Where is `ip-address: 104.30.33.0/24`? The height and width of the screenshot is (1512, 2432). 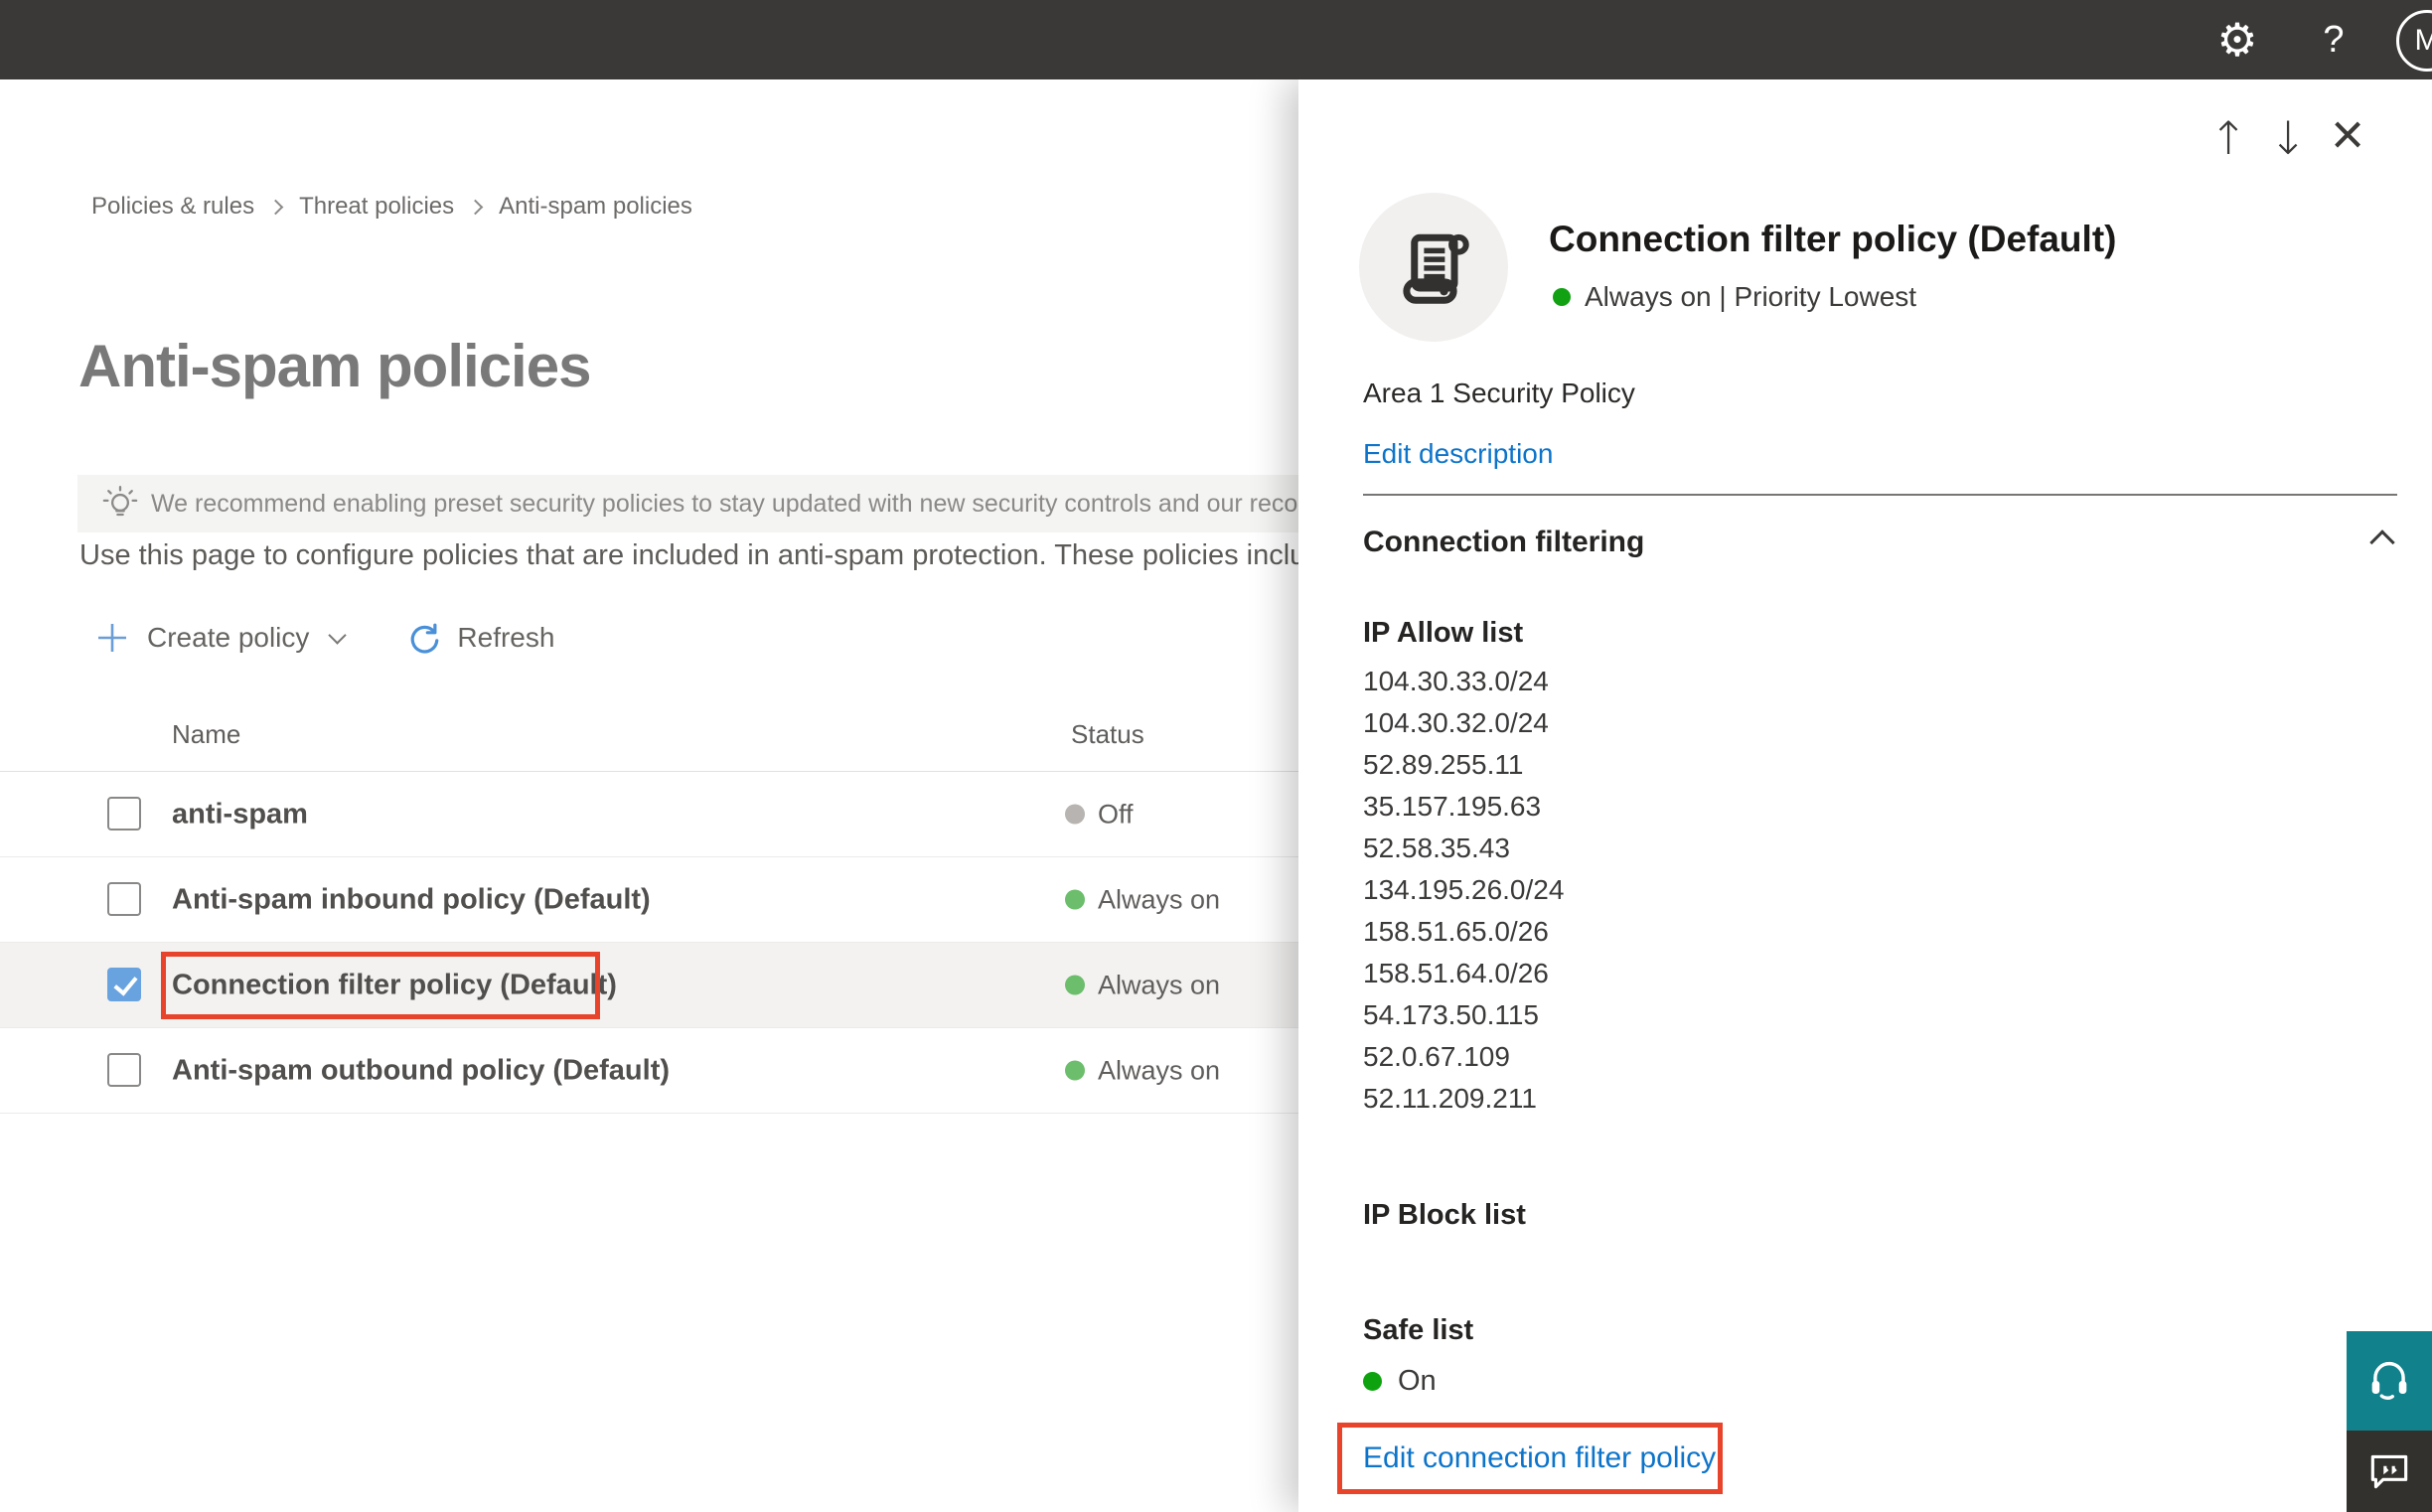
ip-address: 104.30.33.0/24 is located at coordinates (1456, 681).